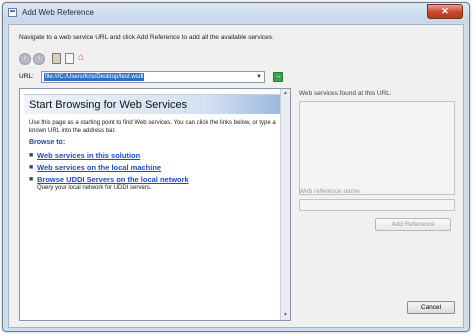 The width and height of the screenshot is (474, 335). I want to click on close-icon: ✕, so click(445, 11).